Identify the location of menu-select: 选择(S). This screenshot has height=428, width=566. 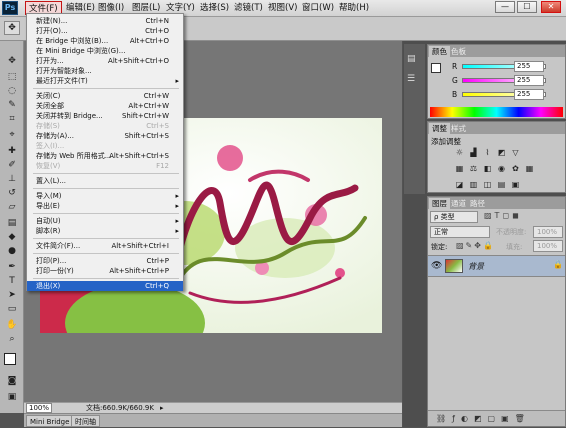
(214, 8).